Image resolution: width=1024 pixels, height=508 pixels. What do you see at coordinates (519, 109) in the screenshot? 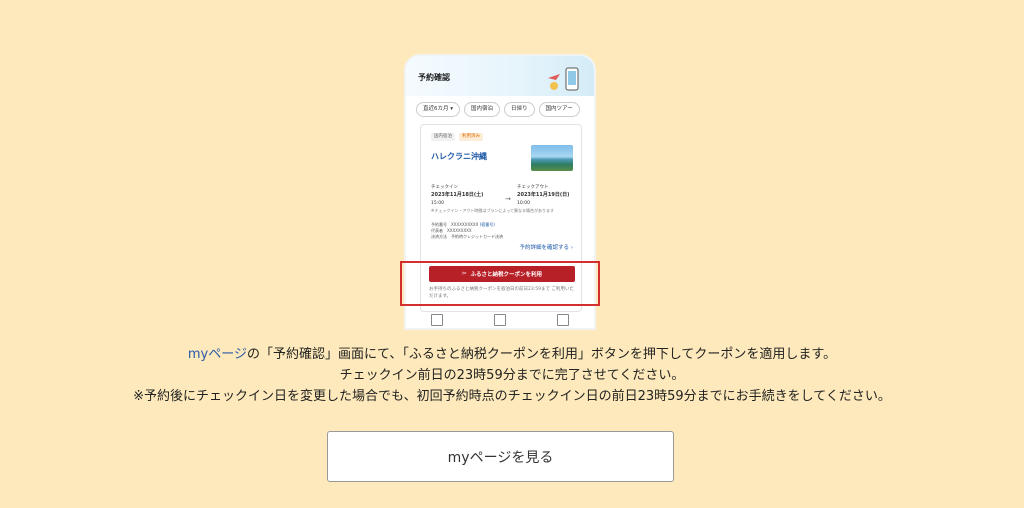
I see `chip-day-trip: 日帰り` at bounding box center [519, 109].